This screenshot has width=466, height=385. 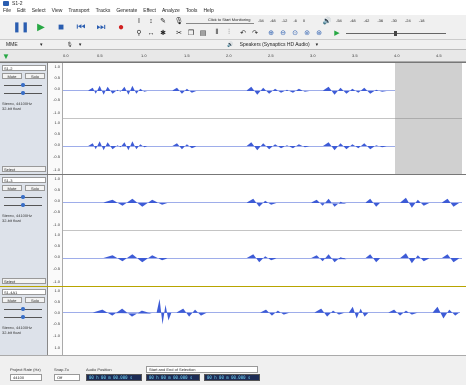 What do you see at coordinates (99, 369) in the screenshot?
I see `audio-position-label: Audio Position` at bounding box center [99, 369].